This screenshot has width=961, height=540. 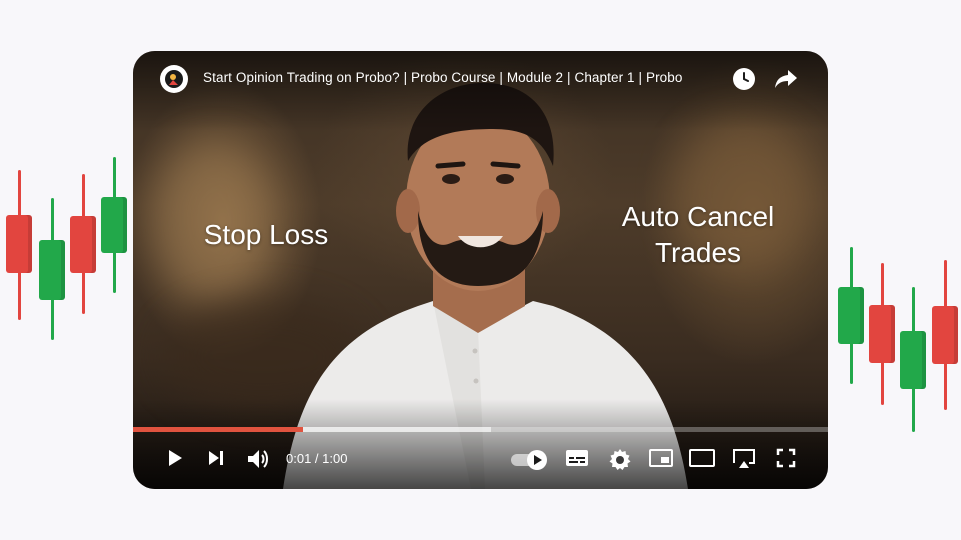 I want to click on overlay-label-auto-cancel: Auto Cancel Trades, so click(x=698, y=234).